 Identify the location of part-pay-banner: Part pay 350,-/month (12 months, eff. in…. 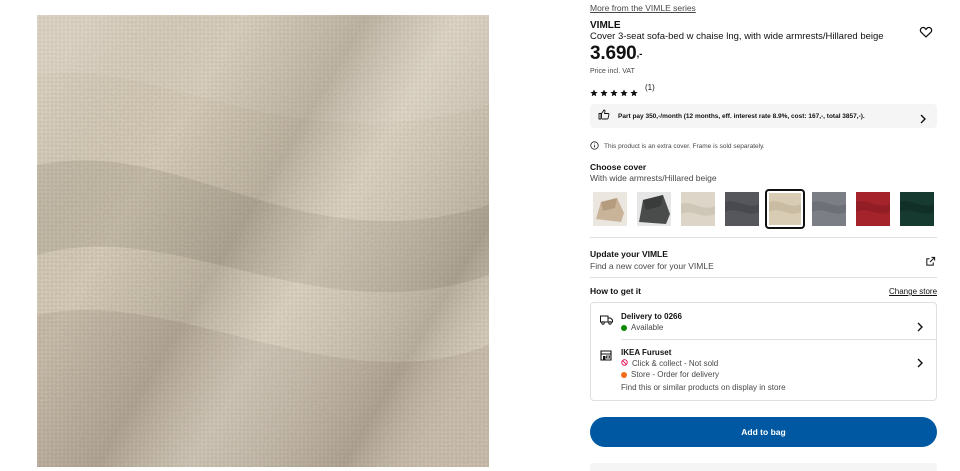
(763, 116).